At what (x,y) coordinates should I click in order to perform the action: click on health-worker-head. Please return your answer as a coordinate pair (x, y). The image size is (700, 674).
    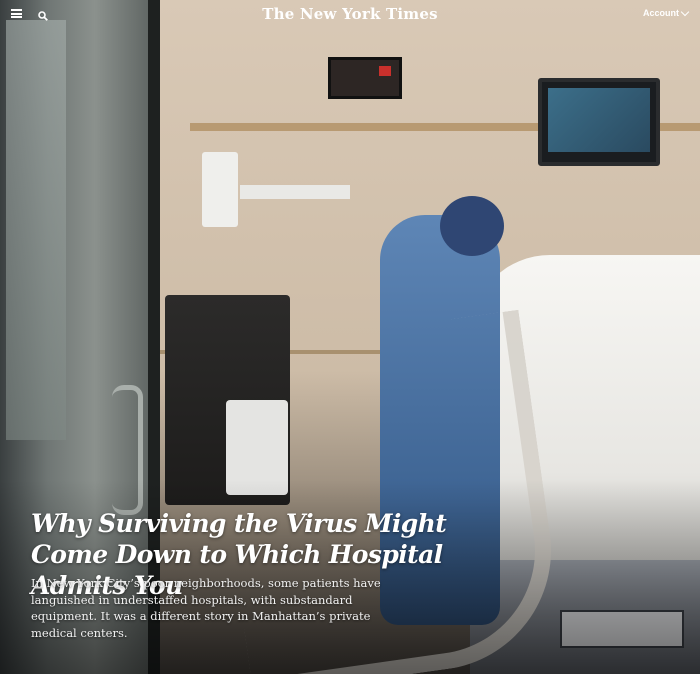
    Looking at the image, I should click on (472, 226).